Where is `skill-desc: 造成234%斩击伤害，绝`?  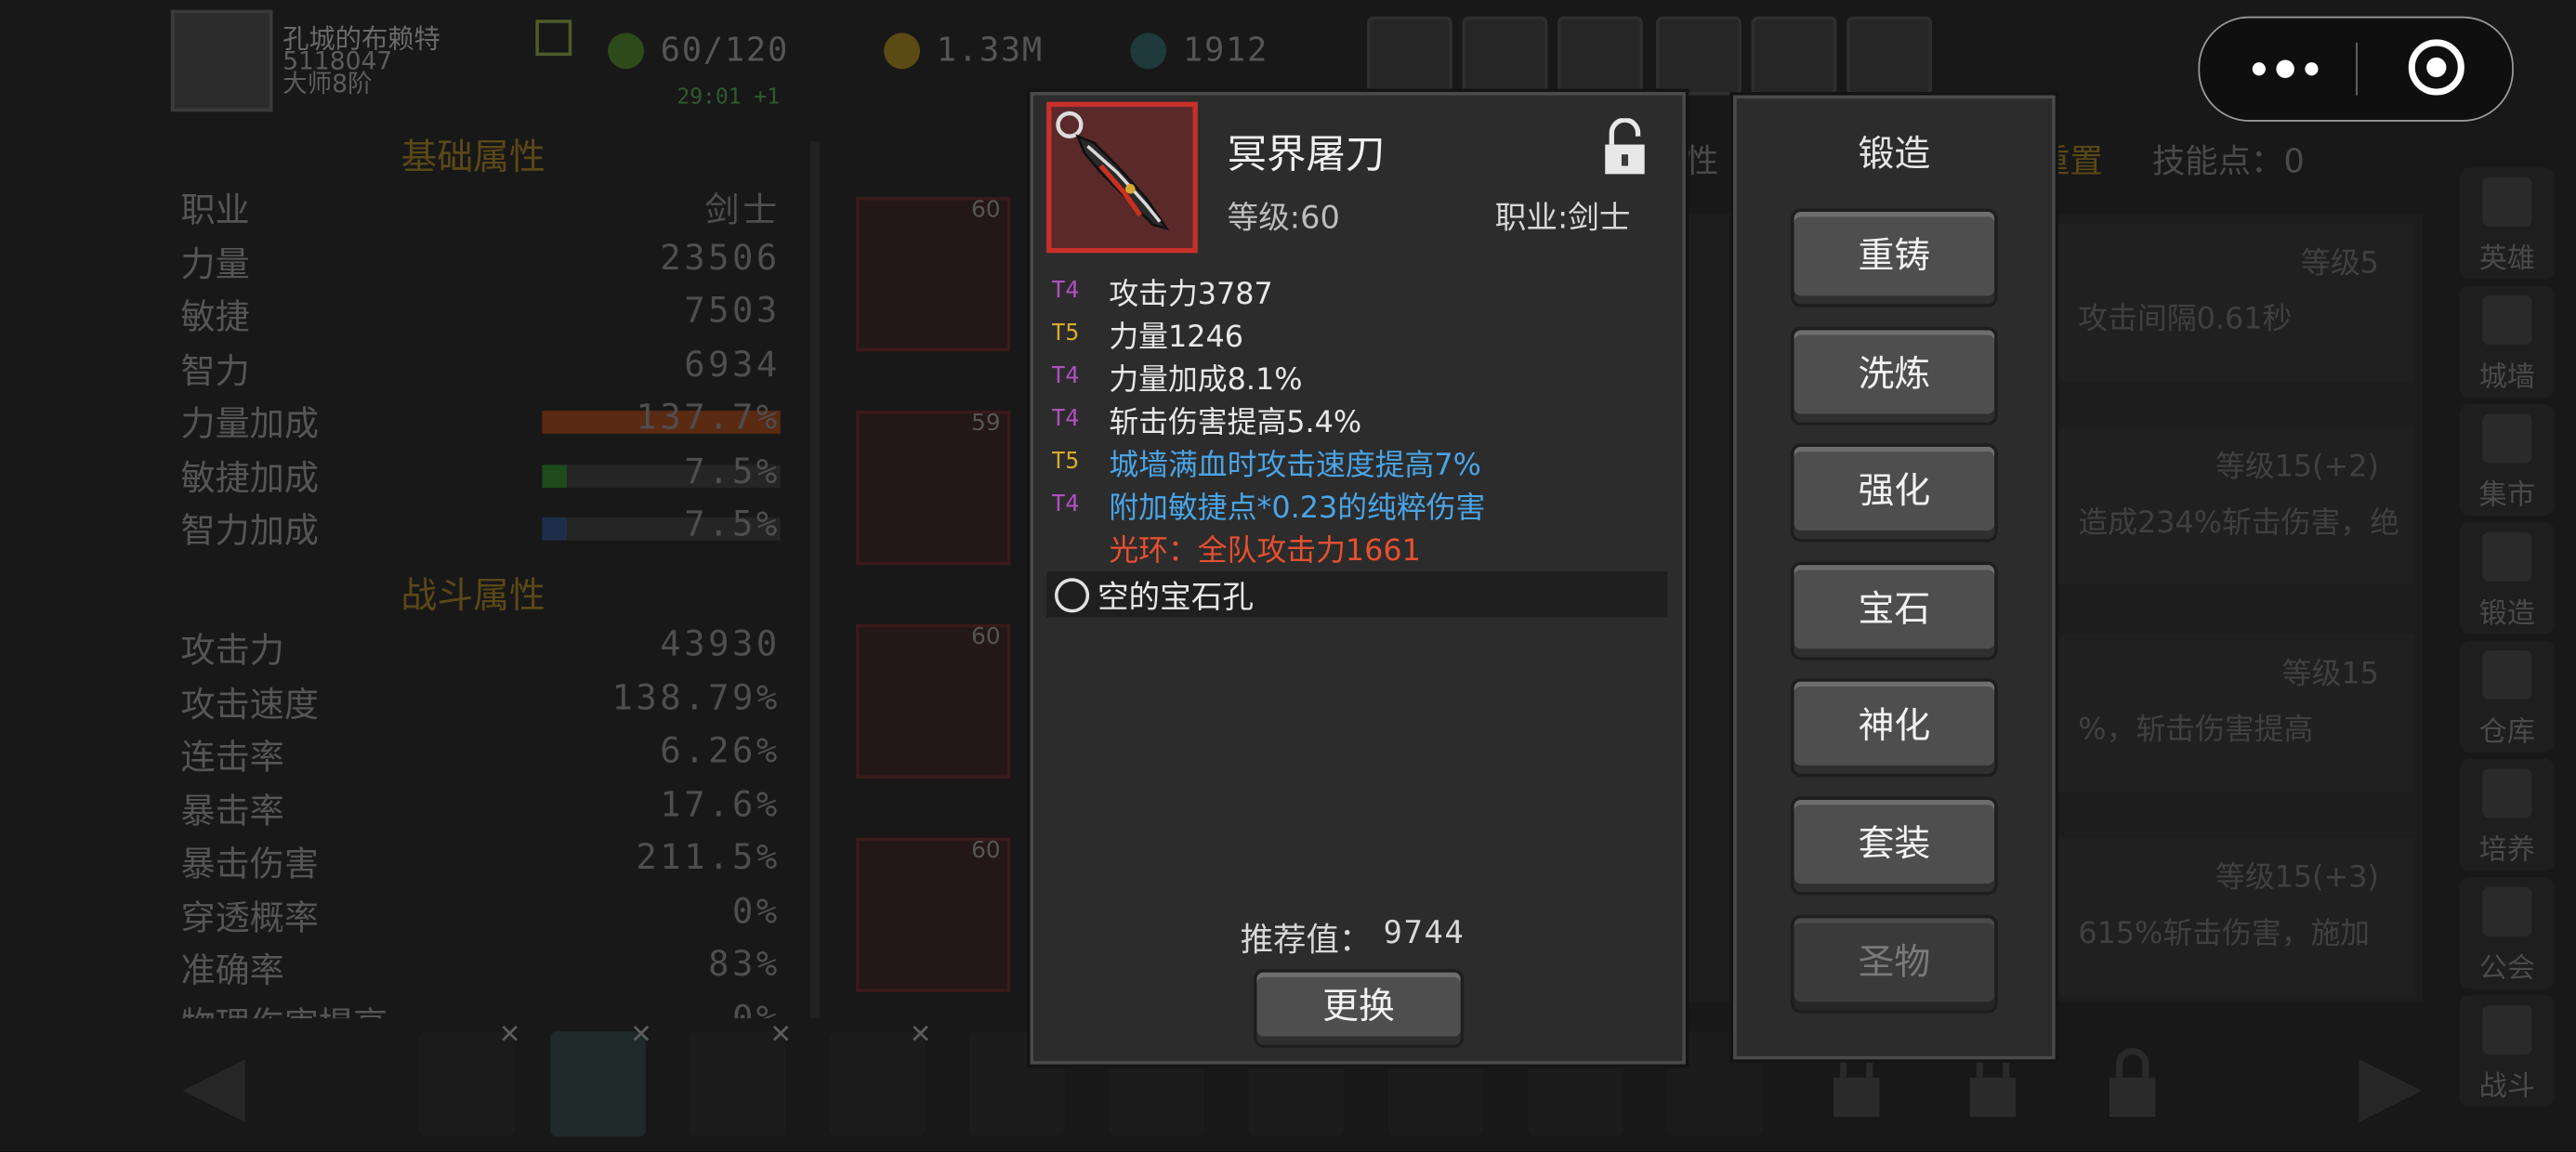 skill-desc: 造成234%斩击伤害，绝 is located at coordinates (2238, 523).